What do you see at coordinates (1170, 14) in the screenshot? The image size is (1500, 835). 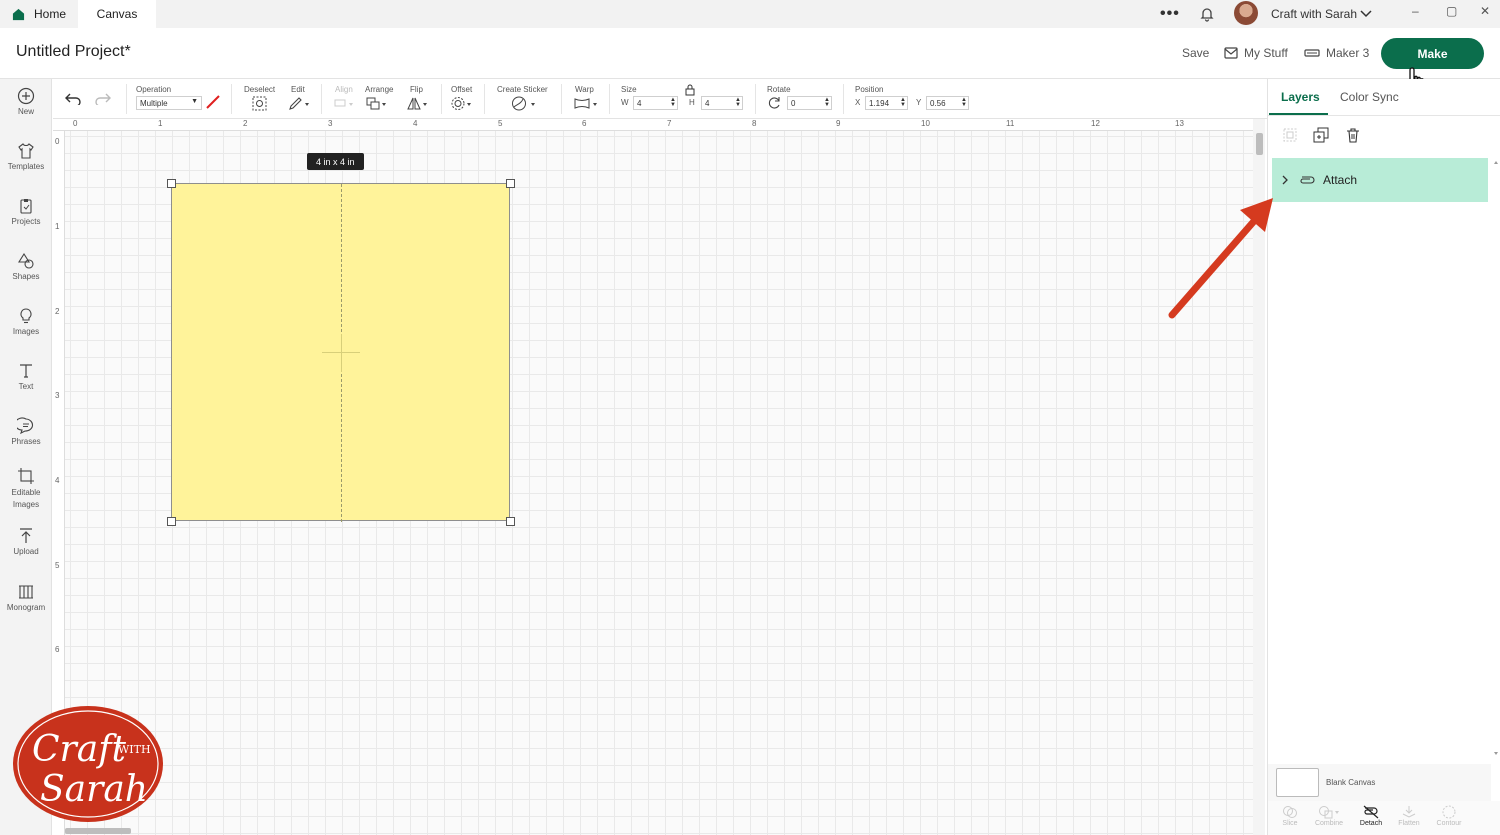 I see `more-options-icon: •••` at bounding box center [1170, 14].